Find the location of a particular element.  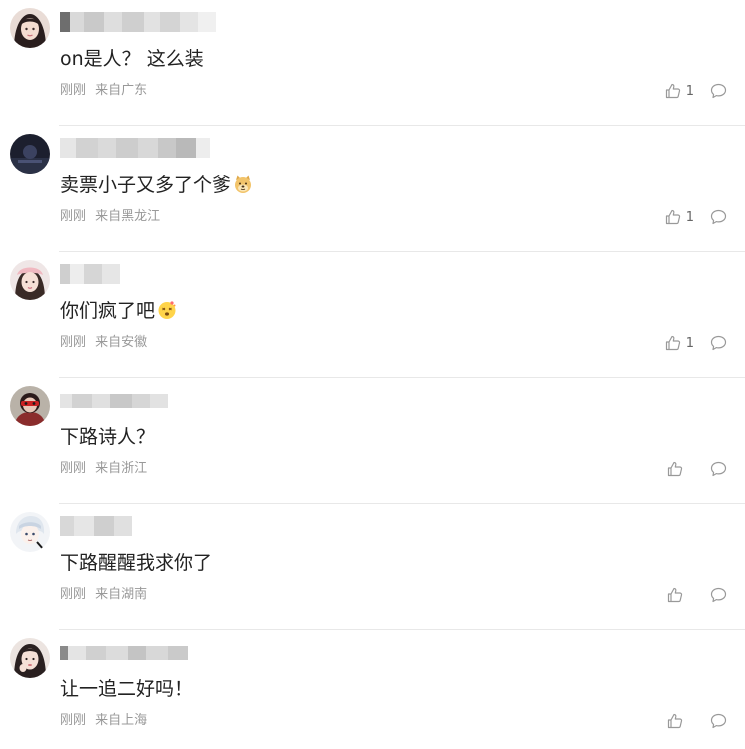

comment-meta: 刚刚 来自湖南 is located at coordinates (103, 595).